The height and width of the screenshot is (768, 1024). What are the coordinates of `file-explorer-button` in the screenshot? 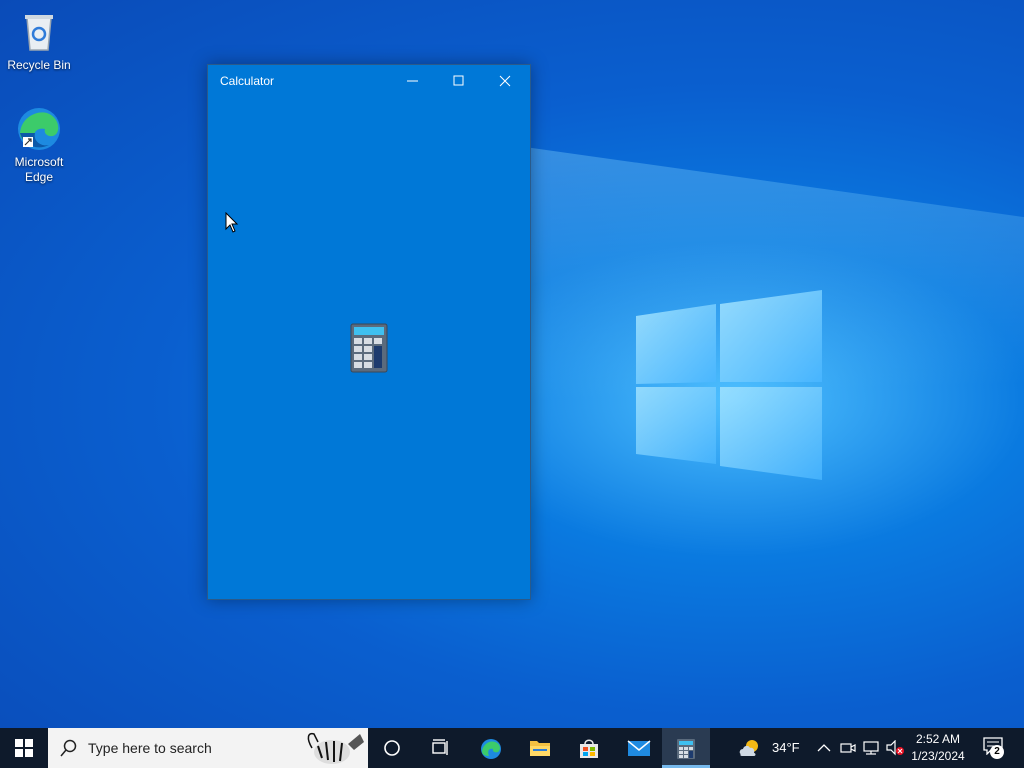 It's located at (539, 748).